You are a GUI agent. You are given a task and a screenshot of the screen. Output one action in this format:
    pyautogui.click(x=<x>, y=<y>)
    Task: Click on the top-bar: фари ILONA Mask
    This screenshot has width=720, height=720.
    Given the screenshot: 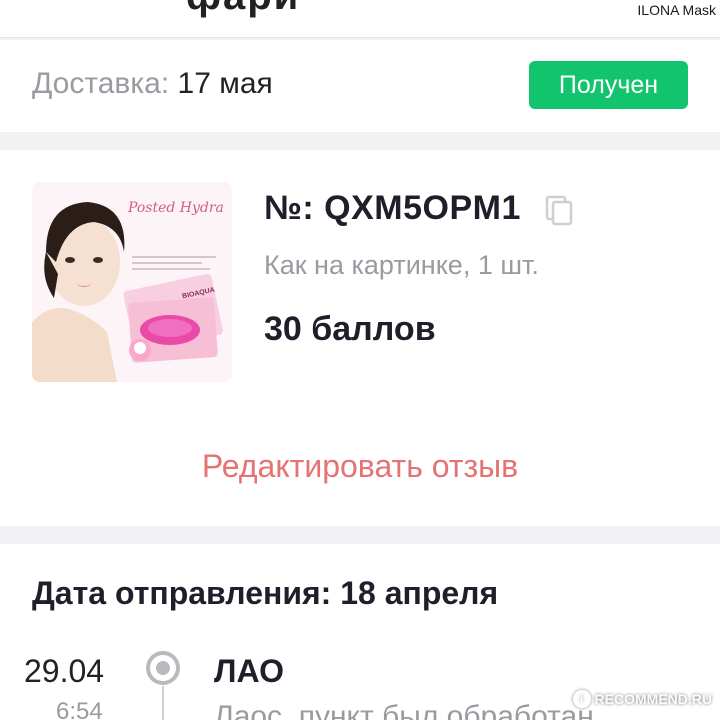 What is the action you would take?
    pyautogui.click(x=360, y=19)
    